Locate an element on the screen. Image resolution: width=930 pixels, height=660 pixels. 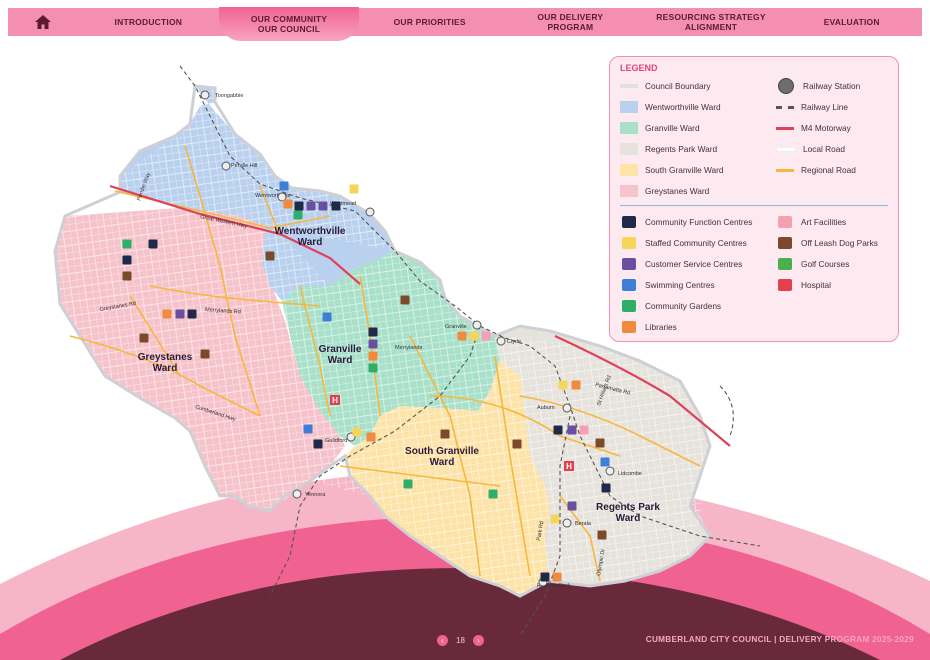
hospital-icon is located at coordinates (785, 285).